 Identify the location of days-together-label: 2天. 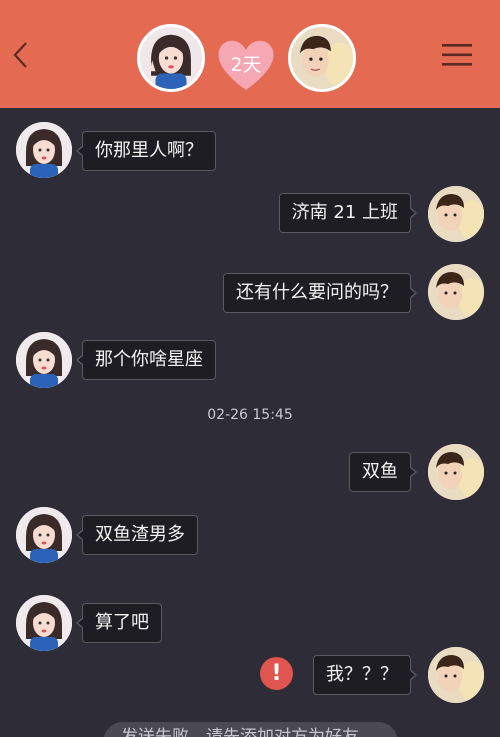
(246, 65).